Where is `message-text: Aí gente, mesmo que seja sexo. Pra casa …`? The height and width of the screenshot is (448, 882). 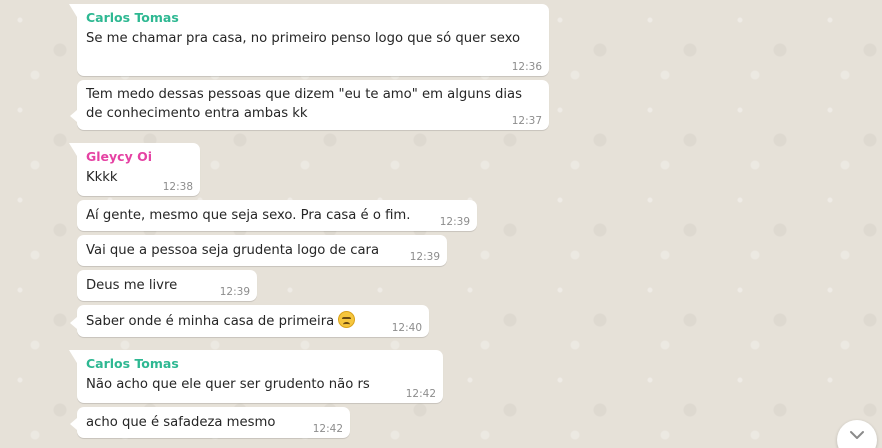 message-text: Aí gente, mesmo que seja sexo. Pra casa … is located at coordinates (248, 215).